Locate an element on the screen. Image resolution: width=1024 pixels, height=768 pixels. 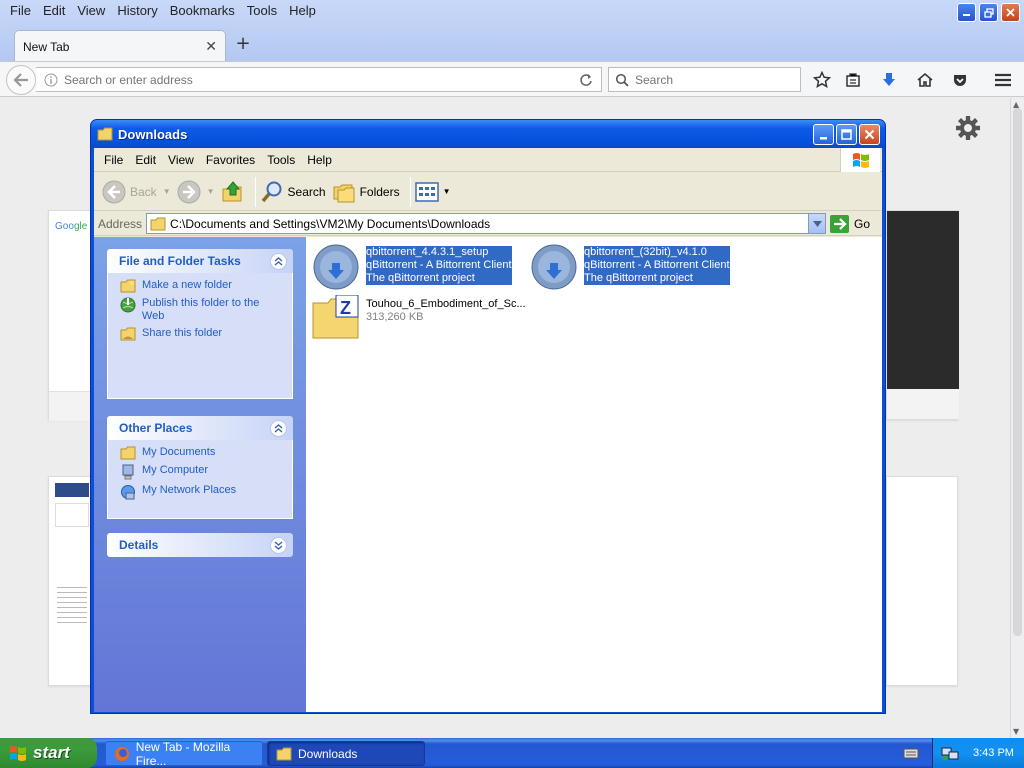
folder-icon is located at coordinates (284, 753).